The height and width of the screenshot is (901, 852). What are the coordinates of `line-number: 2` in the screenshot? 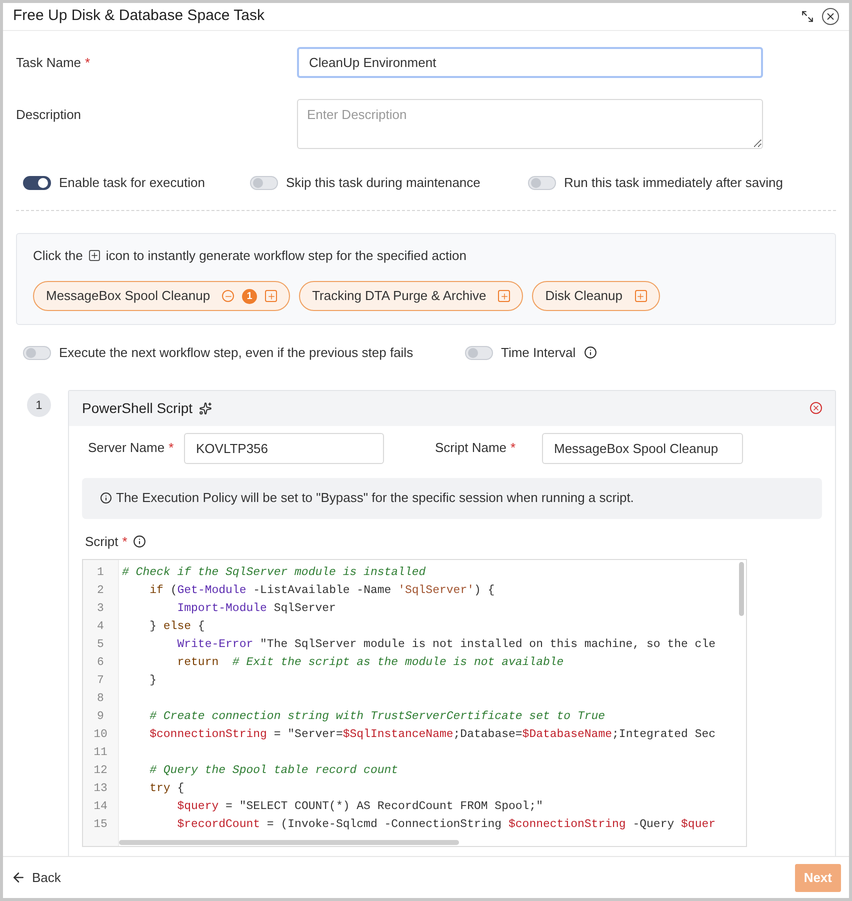 It's located at (100, 591).